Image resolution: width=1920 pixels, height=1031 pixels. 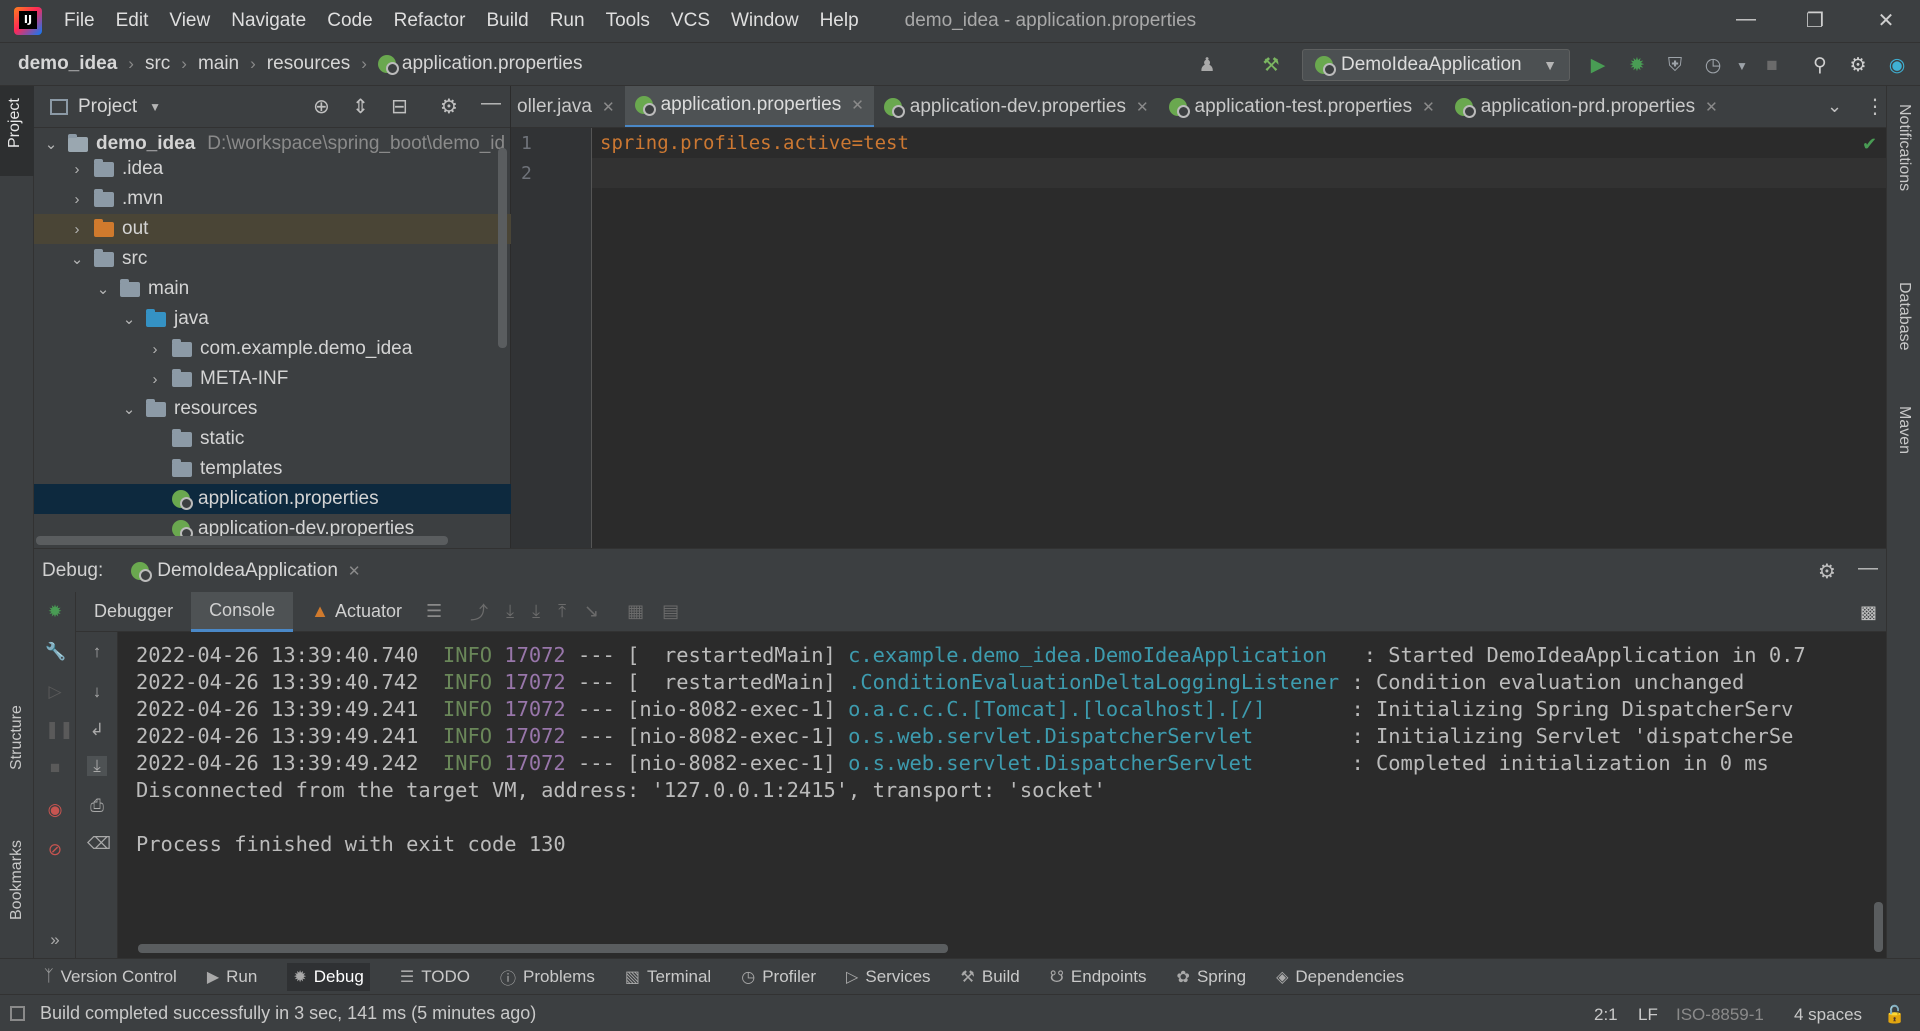 What do you see at coordinates (510, 611) in the screenshot?
I see `step-into-icon: ⤓` at bounding box center [510, 611].